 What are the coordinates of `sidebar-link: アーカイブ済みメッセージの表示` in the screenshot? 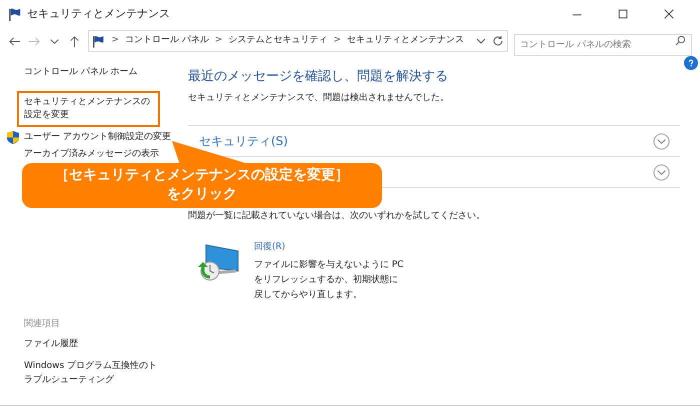 It's located at (91, 154).